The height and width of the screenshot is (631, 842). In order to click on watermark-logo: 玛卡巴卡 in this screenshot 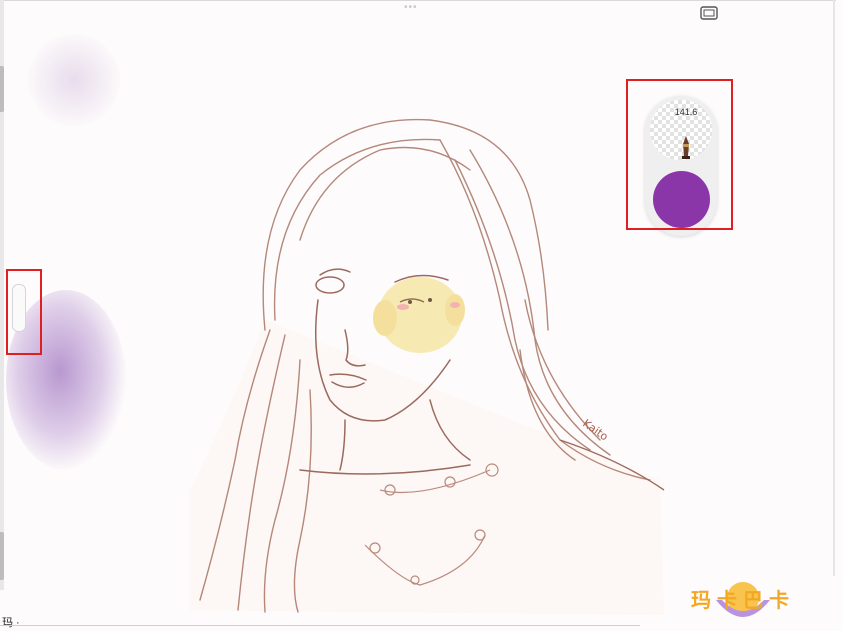, I will do `click(743, 600)`.